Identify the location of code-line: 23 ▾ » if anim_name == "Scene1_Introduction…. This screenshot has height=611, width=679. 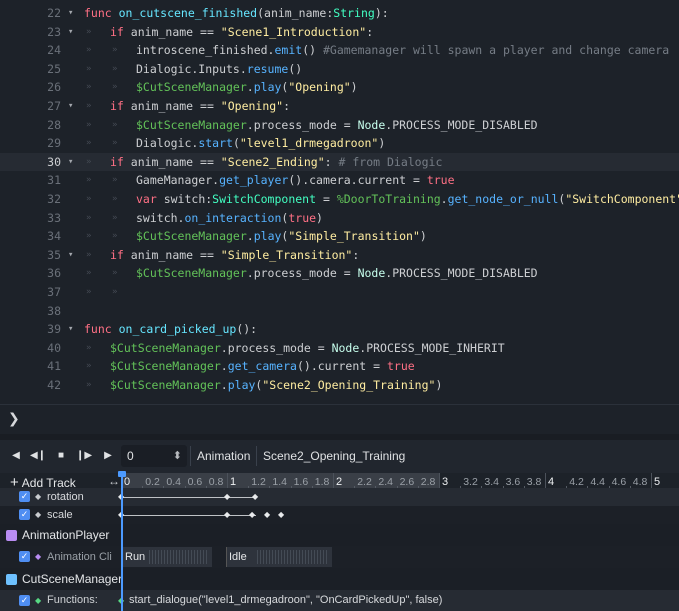
(339, 32).